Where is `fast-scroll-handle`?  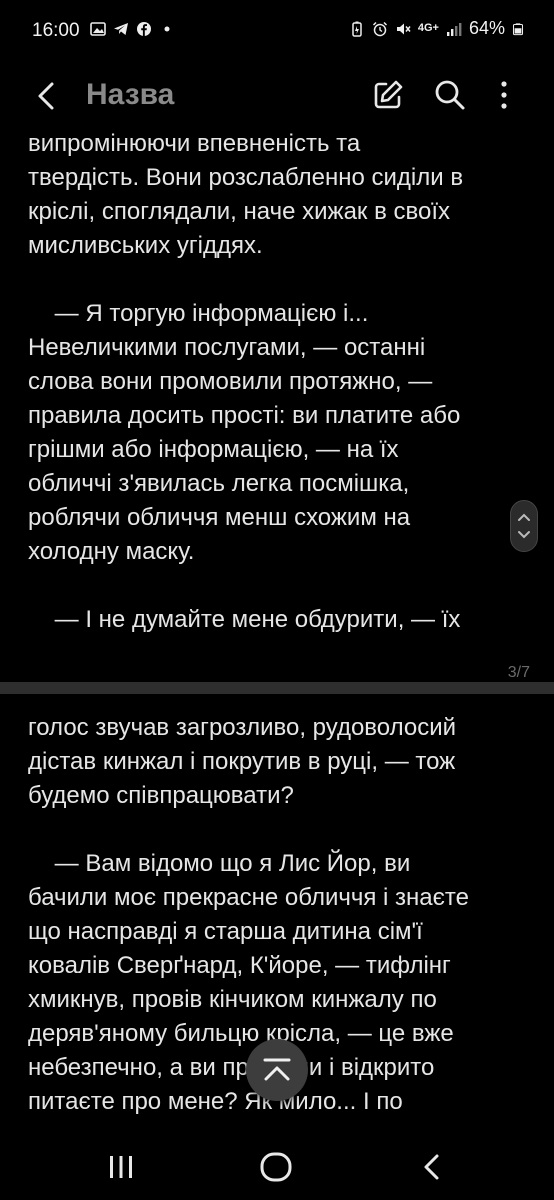
fast-scroll-handle is located at coordinates (524, 526).